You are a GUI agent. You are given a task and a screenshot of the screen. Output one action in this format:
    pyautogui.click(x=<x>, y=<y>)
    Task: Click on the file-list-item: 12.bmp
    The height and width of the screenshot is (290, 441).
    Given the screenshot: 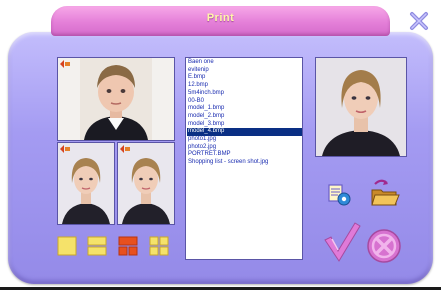 What is the action you would take?
    pyautogui.click(x=244, y=86)
    